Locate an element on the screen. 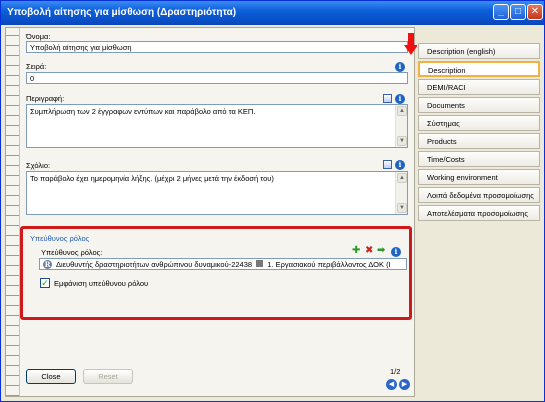  comment-info-icon: i is located at coordinates (400, 165).